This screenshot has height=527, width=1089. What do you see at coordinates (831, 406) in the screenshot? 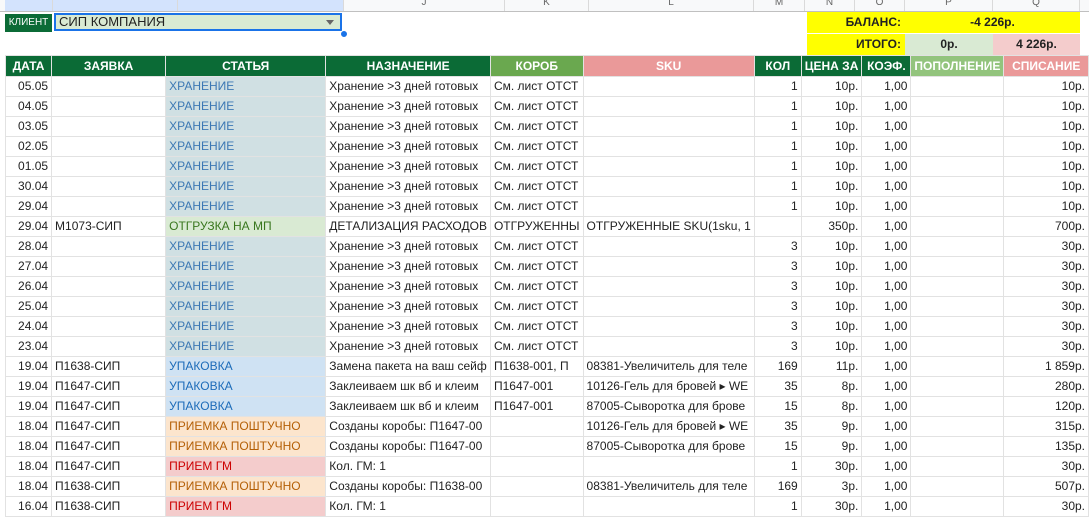
I see `price-cell: 8р.` at bounding box center [831, 406].